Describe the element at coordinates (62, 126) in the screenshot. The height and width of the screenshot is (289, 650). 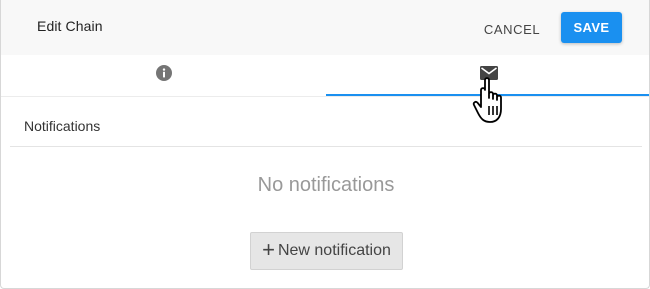
I see `notifications-heading: Notifications` at that location.